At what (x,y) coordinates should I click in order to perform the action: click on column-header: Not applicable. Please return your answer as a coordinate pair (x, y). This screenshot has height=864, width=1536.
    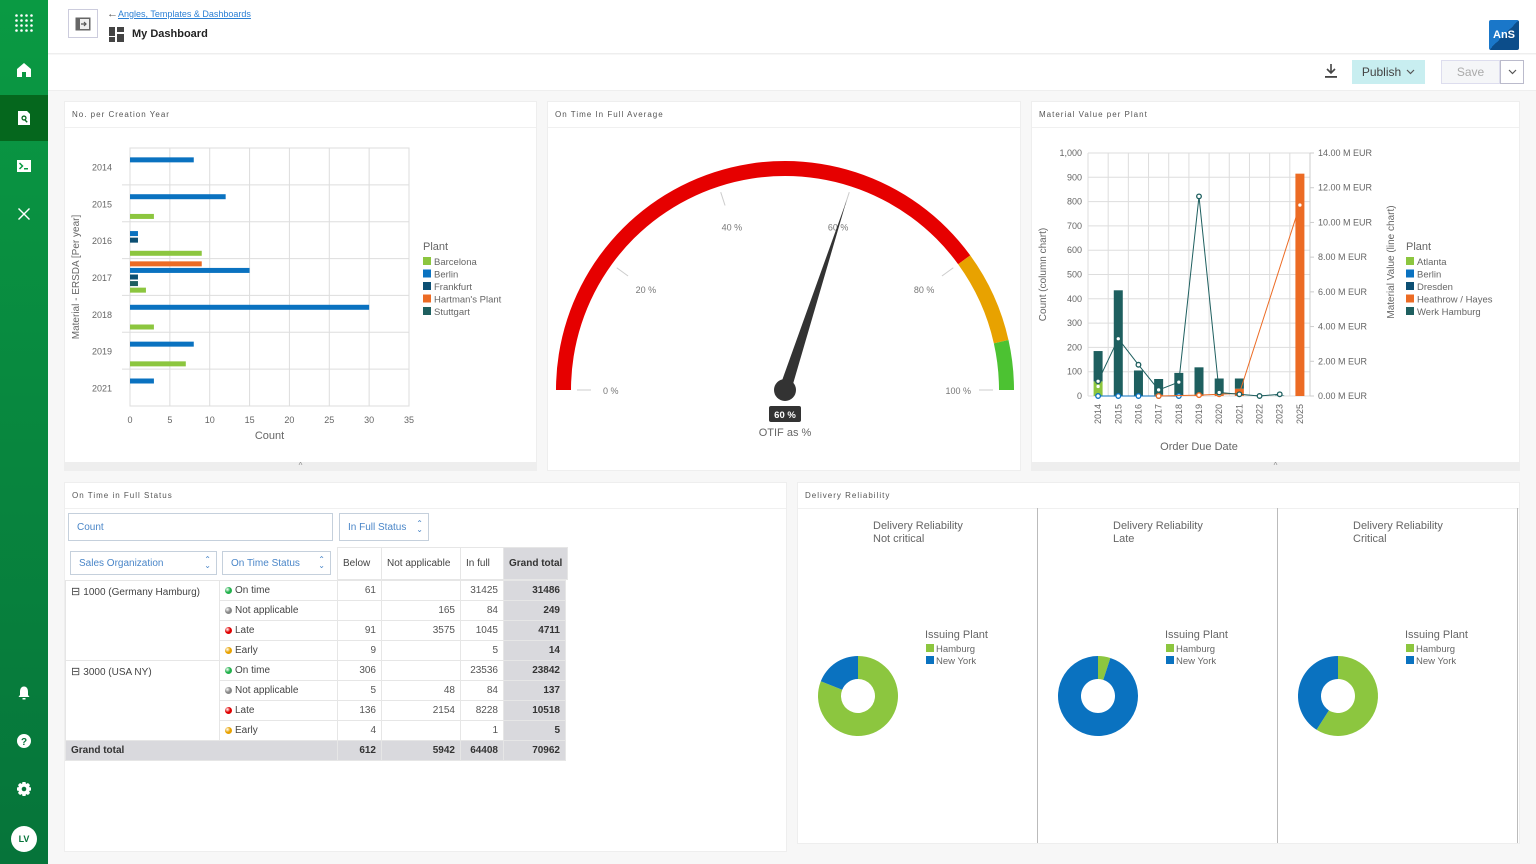
    Looking at the image, I should click on (421, 563).